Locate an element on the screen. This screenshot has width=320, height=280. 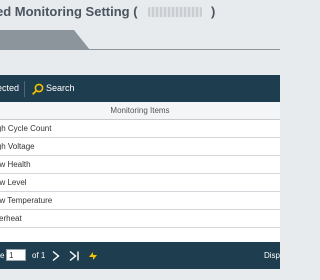
pagination-bar: e 1 of 1 Disp is located at coordinates (140, 255).